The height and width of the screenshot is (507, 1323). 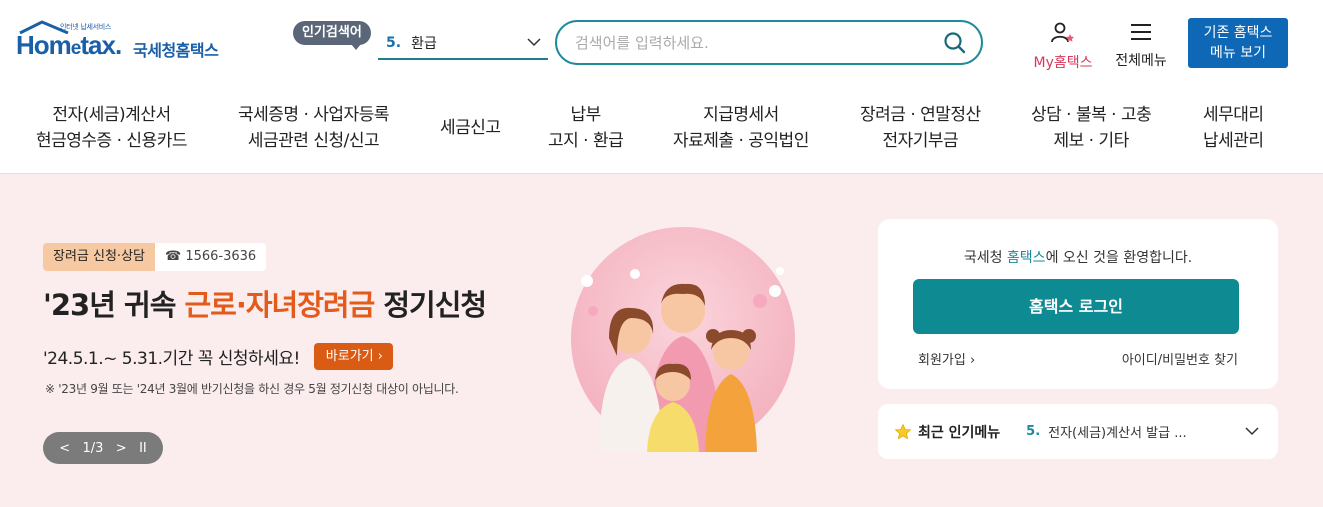 I want to click on family-illustration, so click(x=683, y=339).